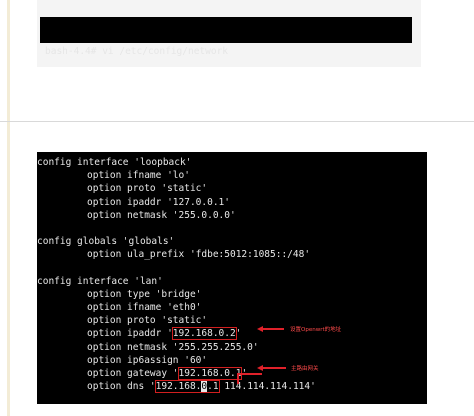  Describe the element at coordinates (100, 281) in the screenshot. I see `config-header-lan: config interface 'lan'` at that location.